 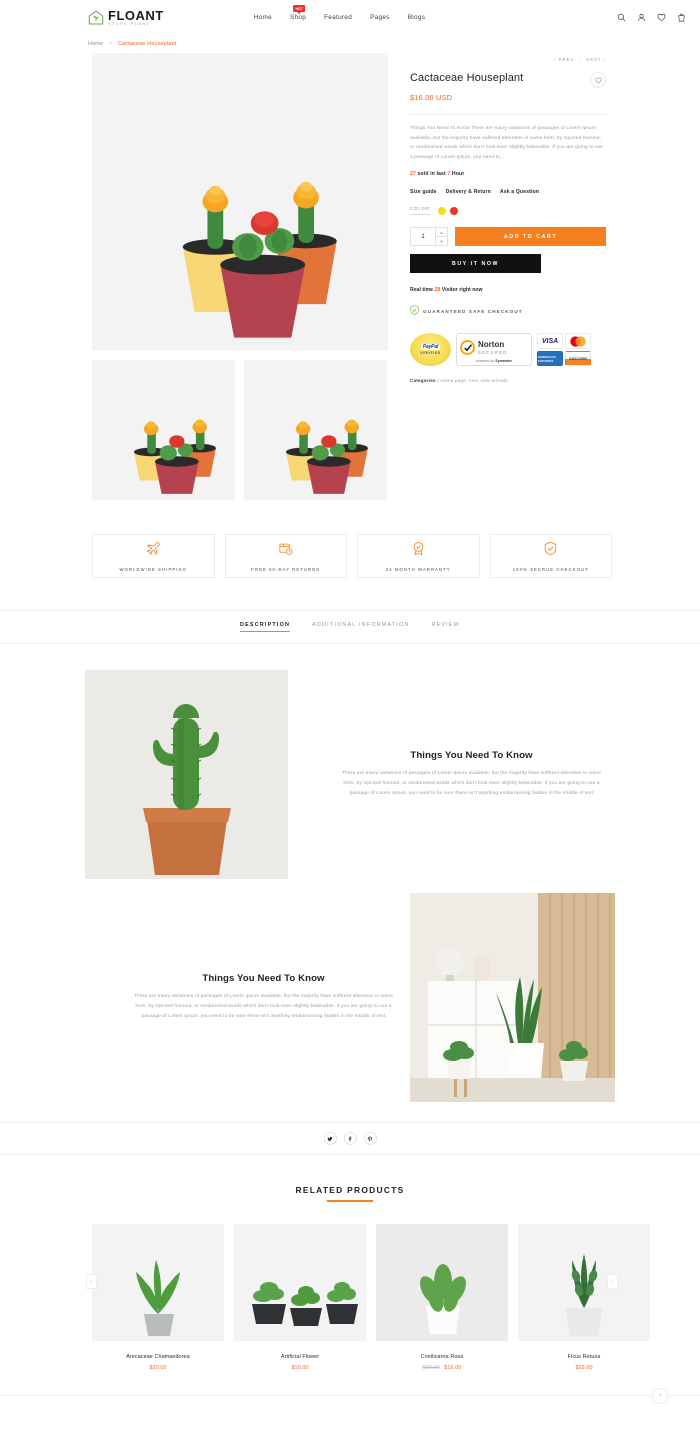 I want to click on buy-it-now-button: BUY IT NOW, so click(x=475, y=264).